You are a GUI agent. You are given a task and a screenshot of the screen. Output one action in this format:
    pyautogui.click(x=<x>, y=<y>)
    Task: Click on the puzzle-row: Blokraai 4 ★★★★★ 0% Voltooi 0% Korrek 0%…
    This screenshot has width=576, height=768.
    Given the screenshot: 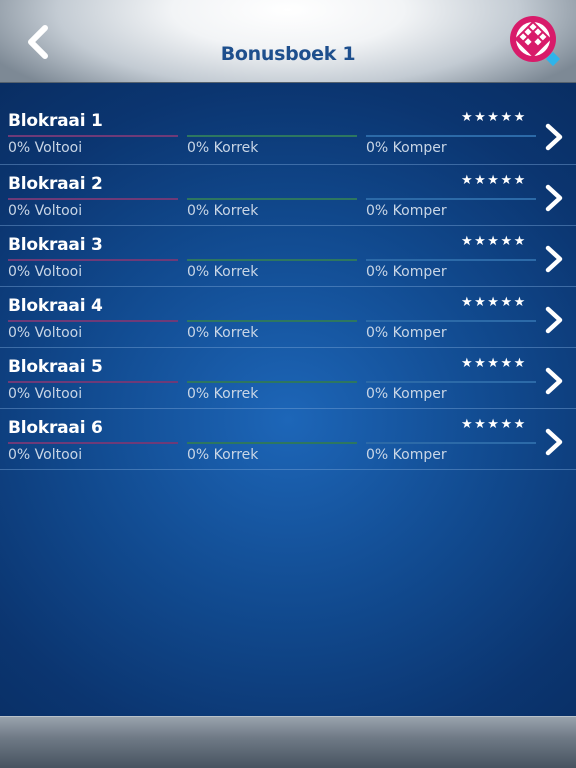 What is the action you would take?
    pyautogui.click(x=288, y=317)
    